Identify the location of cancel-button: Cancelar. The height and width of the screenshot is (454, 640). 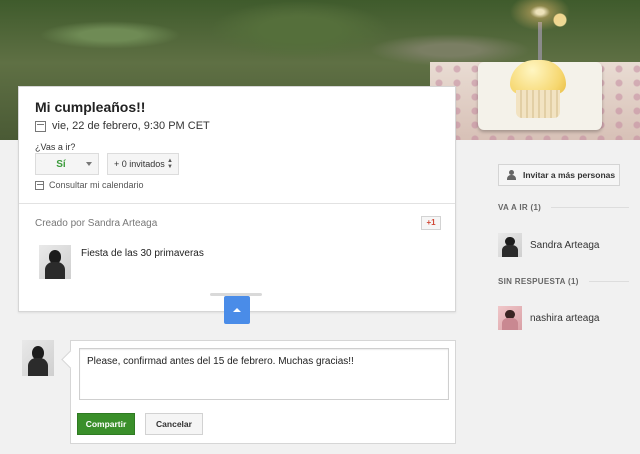
(174, 424).